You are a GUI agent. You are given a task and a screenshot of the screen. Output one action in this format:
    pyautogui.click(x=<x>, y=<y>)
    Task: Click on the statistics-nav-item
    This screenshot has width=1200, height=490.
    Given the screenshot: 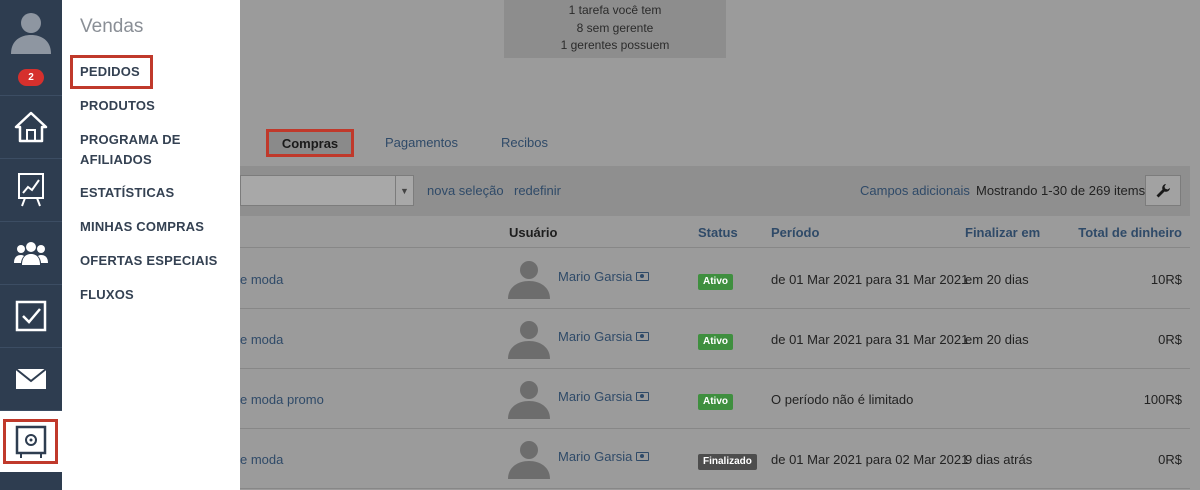 What is the action you would take?
    pyautogui.click(x=31, y=189)
    